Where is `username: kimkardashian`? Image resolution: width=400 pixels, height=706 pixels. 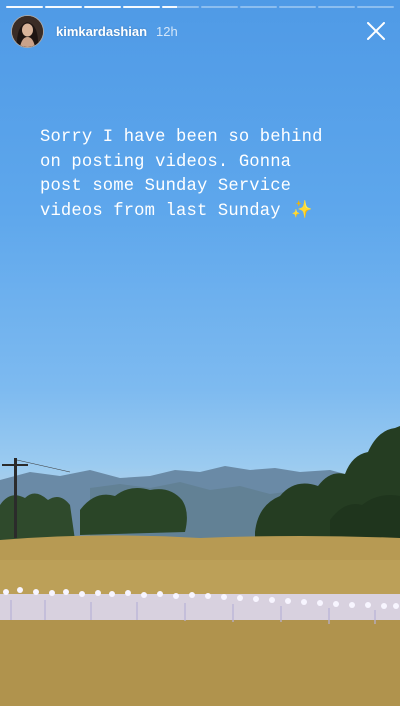
username: kimkardashian is located at coordinates (101, 31).